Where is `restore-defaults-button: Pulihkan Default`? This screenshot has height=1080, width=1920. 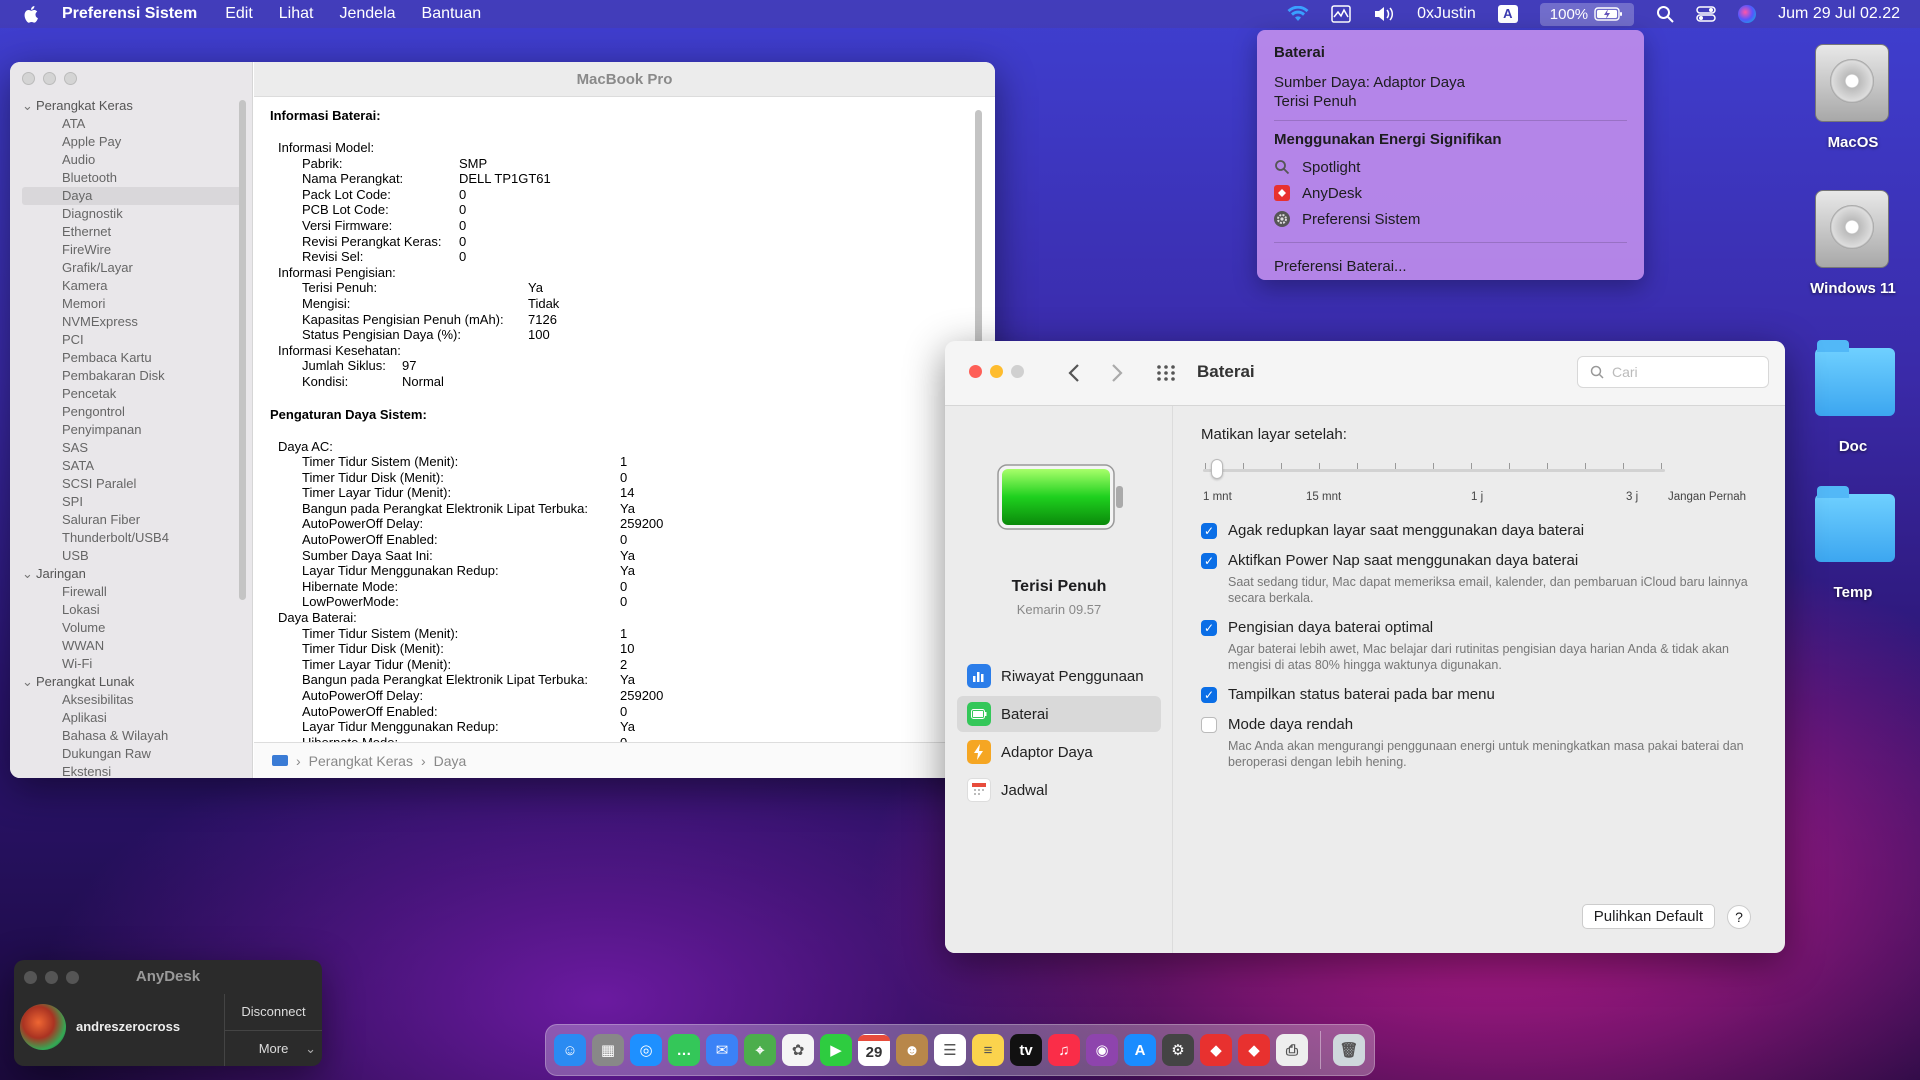
restore-defaults-button: Pulihkan Default is located at coordinates (1648, 916).